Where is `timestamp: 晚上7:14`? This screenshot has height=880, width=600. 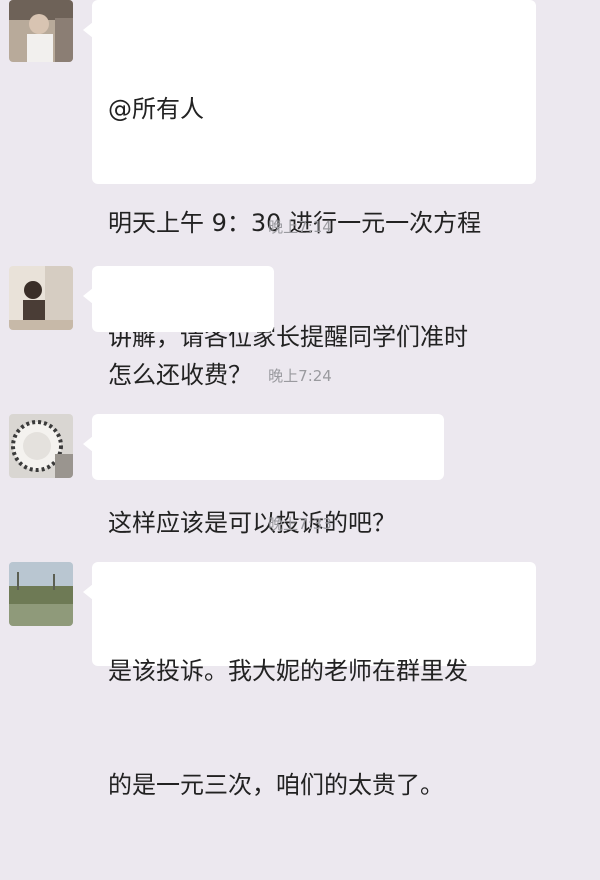 timestamp: 晚上7:14 is located at coordinates (300, 227).